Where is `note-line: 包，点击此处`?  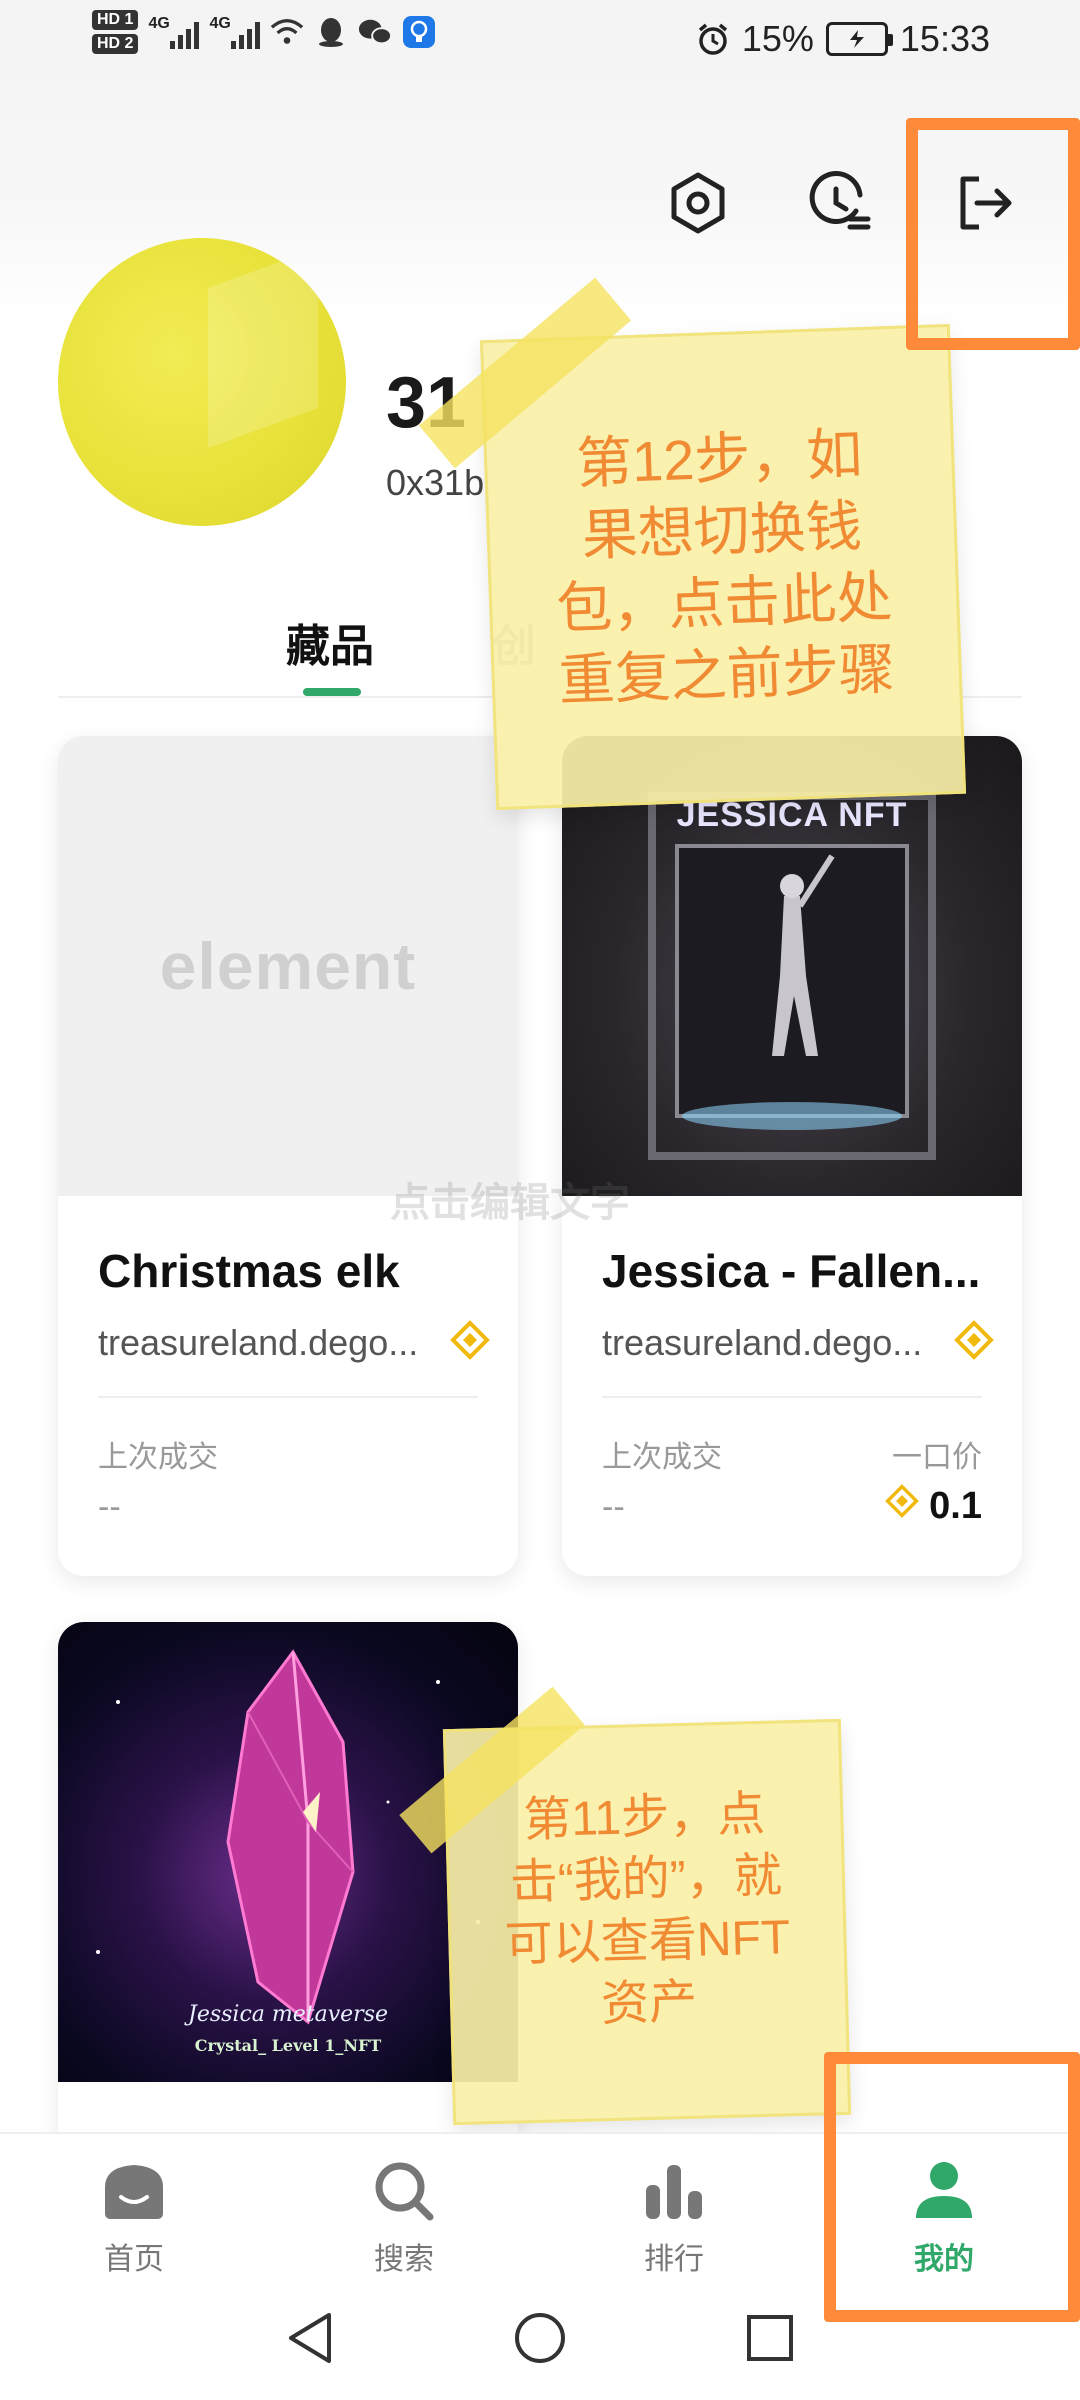
note-line: 包，点击此处 is located at coordinates (724, 602).